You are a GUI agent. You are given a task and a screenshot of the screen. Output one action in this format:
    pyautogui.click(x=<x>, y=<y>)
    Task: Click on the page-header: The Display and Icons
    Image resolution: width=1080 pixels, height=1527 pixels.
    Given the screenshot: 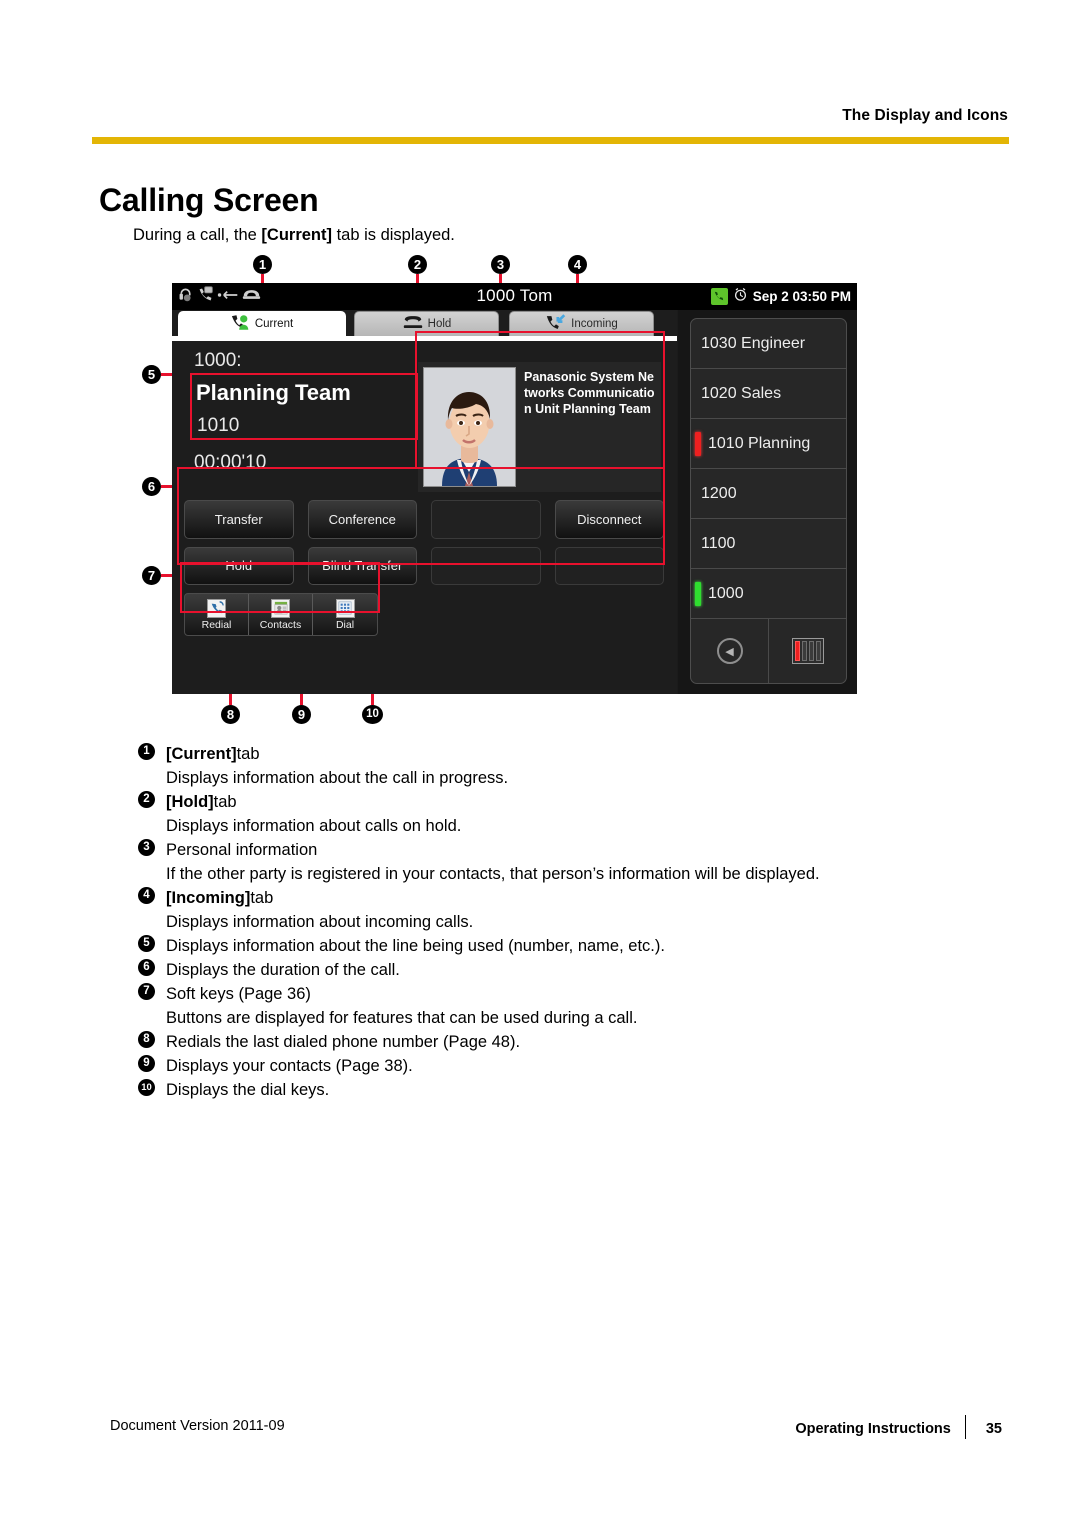 What is the action you would take?
    pyautogui.click(x=540, y=75)
    